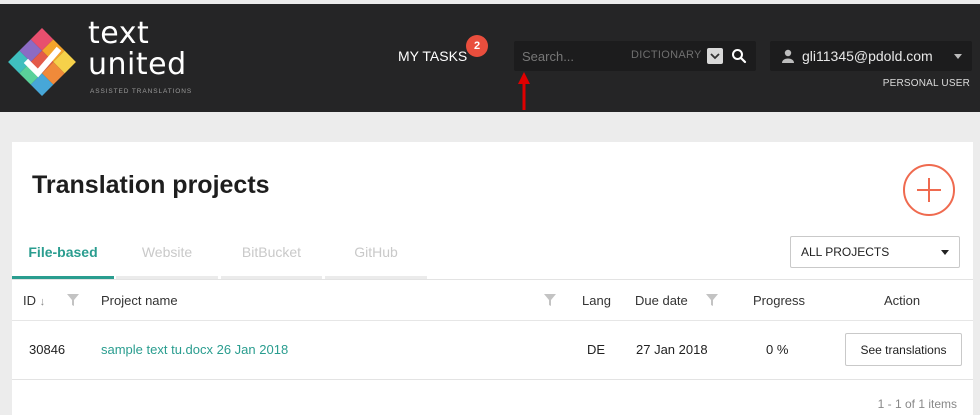 The width and height of the screenshot is (980, 415). Describe the element at coordinates (926, 83) in the screenshot. I see `user-role: PERSONAL USER` at that location.